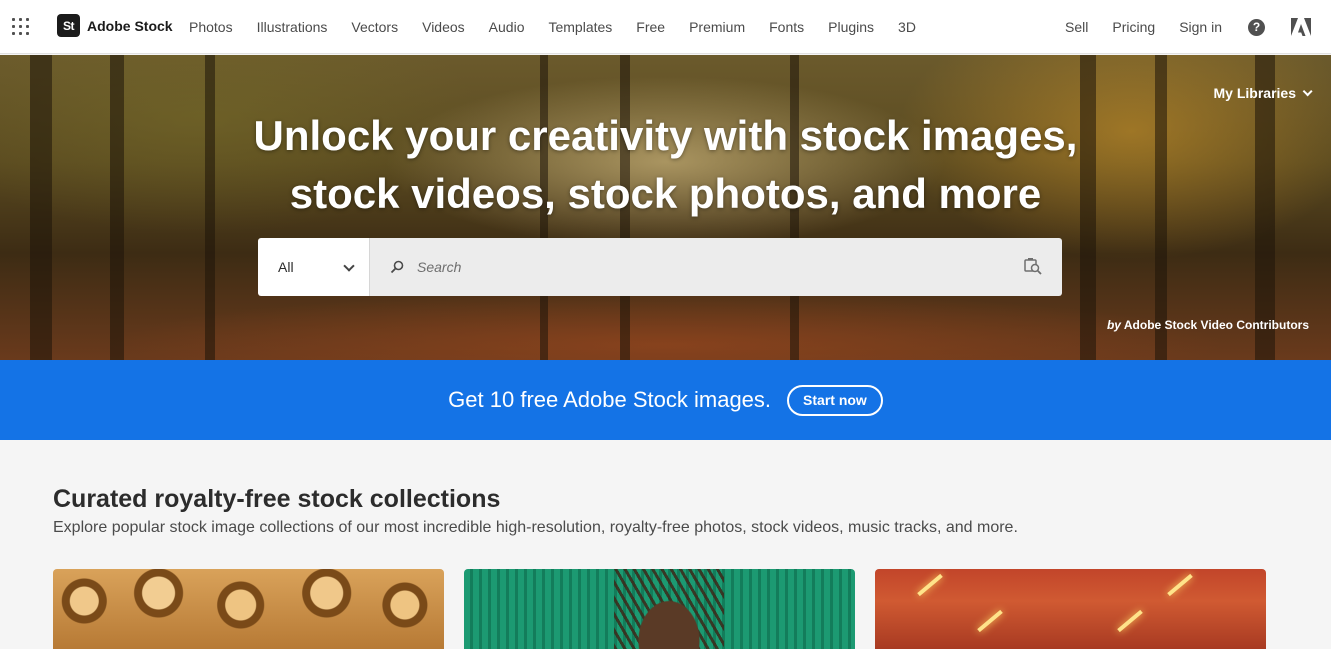  What do you see at coordinates (397, 267) in the screenshot?
I see `search-icon` at bounding box center [397, 267].